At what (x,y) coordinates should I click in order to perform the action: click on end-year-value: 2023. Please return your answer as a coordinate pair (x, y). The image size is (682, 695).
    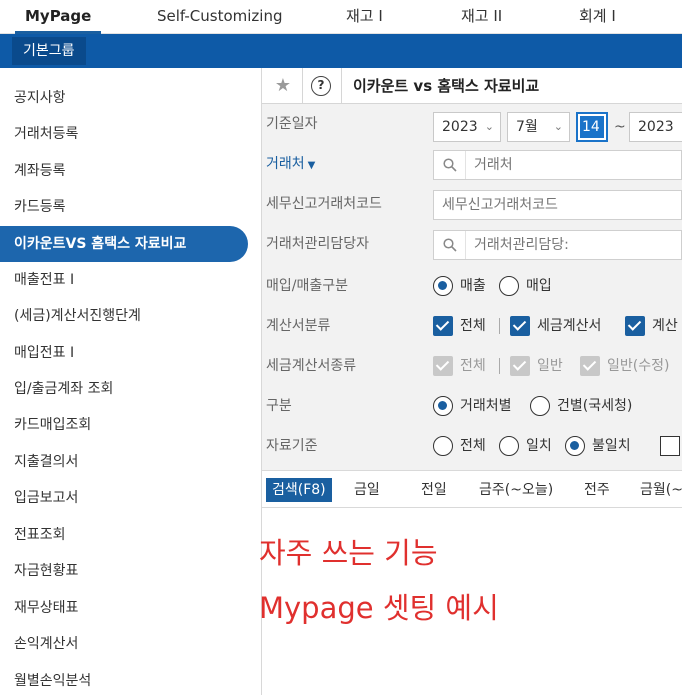
    Looking at the image, I should click on (656, 127).